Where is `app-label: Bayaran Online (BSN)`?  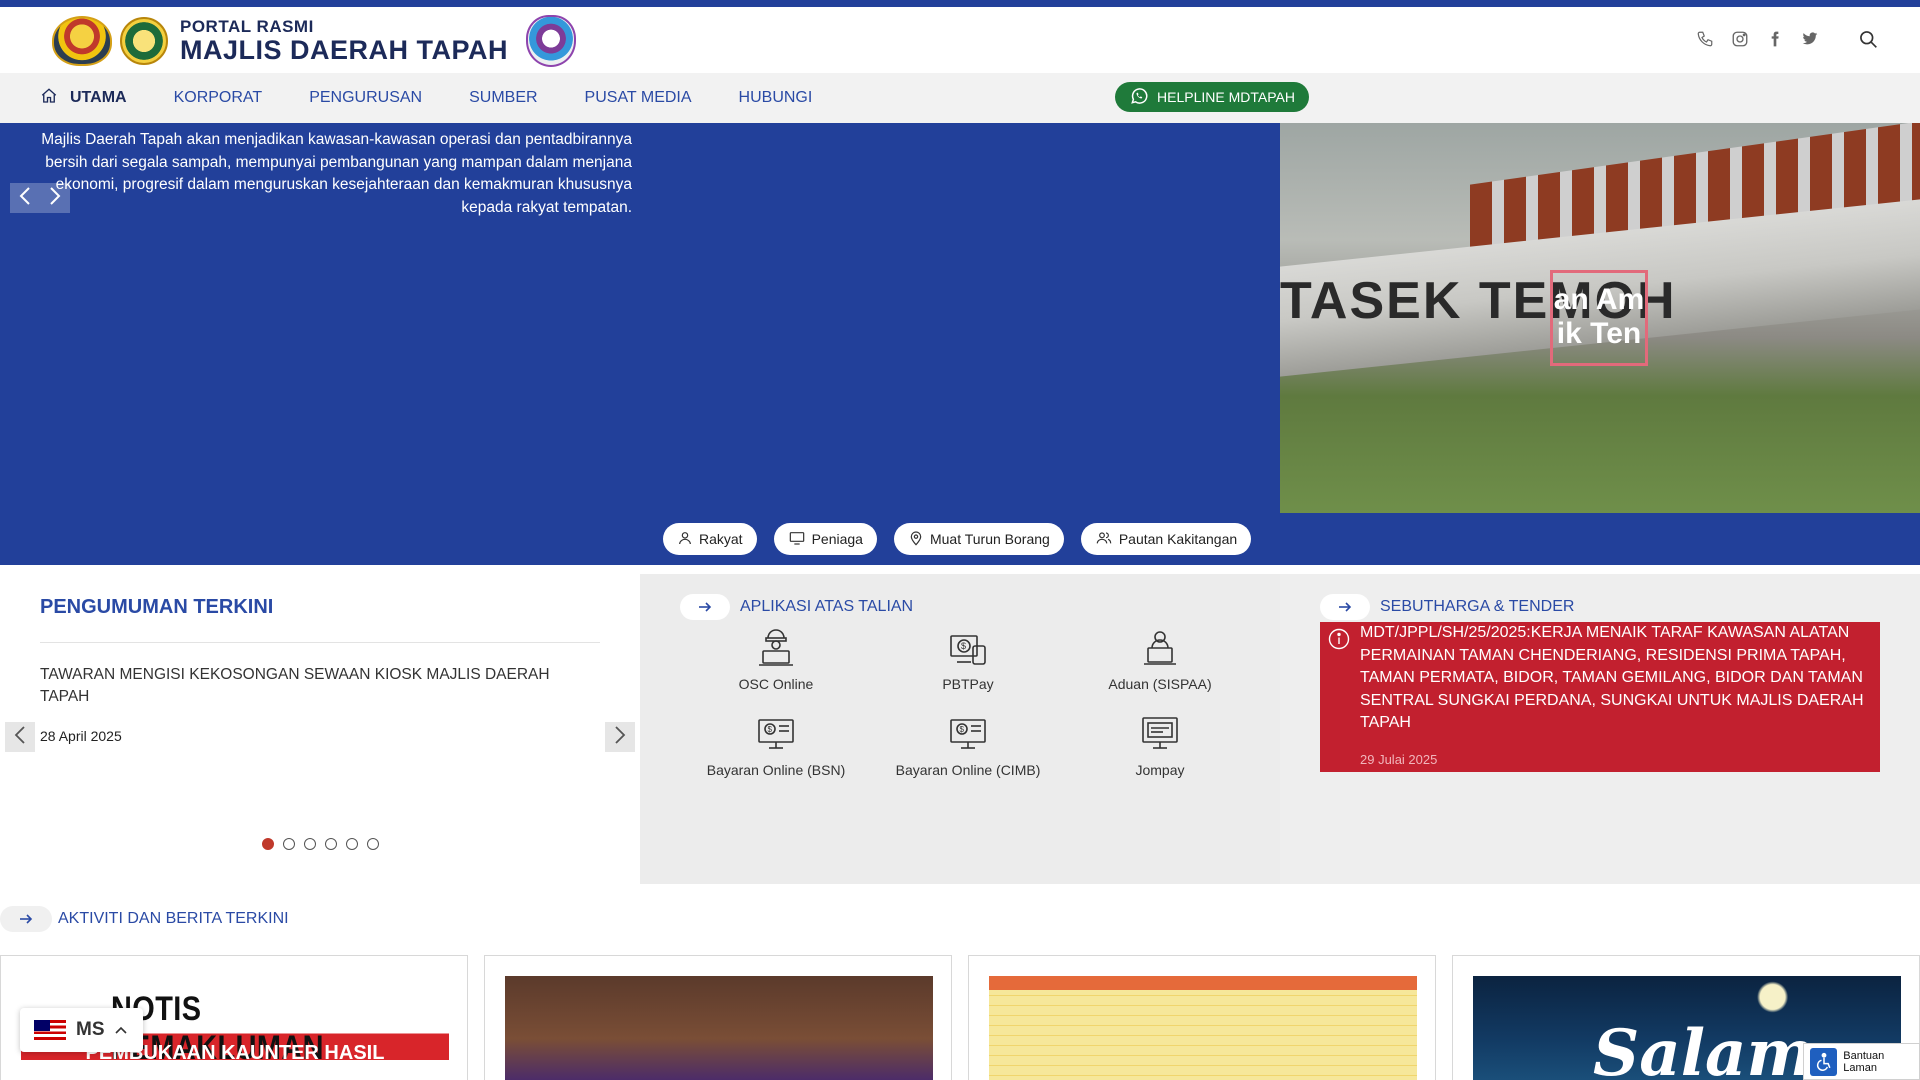
app-label: Bayaran Online (BSN) is located at coordinates (776, 770).